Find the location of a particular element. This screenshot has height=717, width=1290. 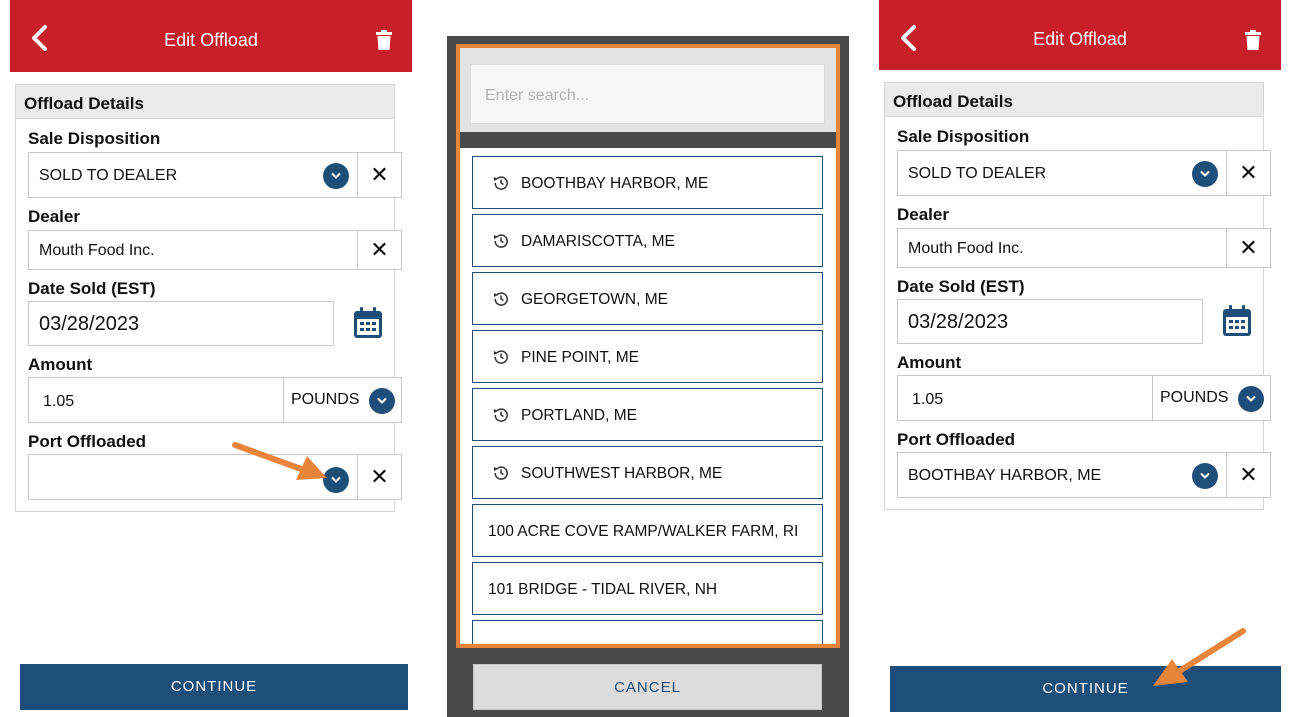

continue-button: CONTINUE is located at coordinates (214, 687).